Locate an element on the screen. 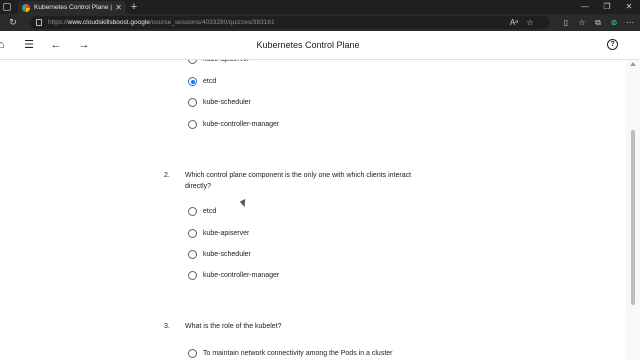  tab-actions-icon is located at coordinates (7, 7).